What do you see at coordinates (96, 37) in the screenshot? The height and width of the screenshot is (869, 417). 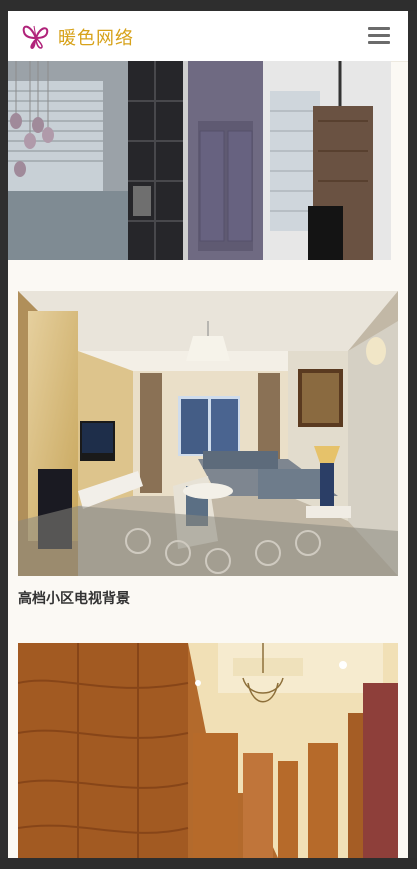 I see `brand-name: 暖色网络` at bounding box center [96, 37].